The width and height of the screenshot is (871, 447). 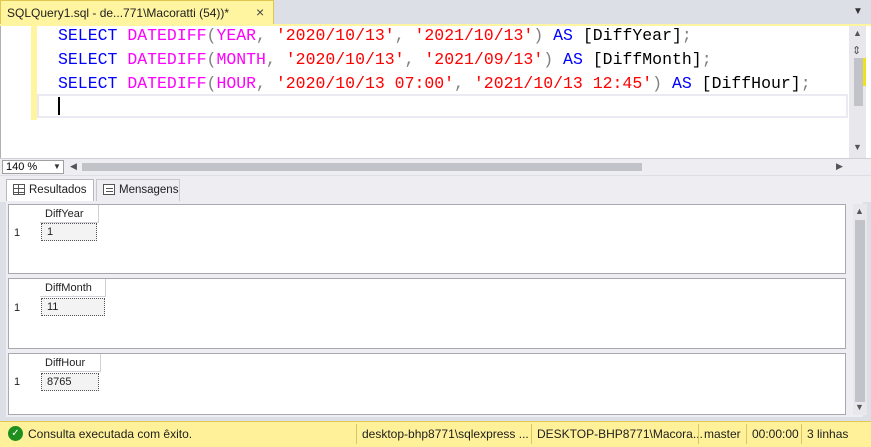 I want to click on success-check-icon: ✓, so click(x=15, y=433).